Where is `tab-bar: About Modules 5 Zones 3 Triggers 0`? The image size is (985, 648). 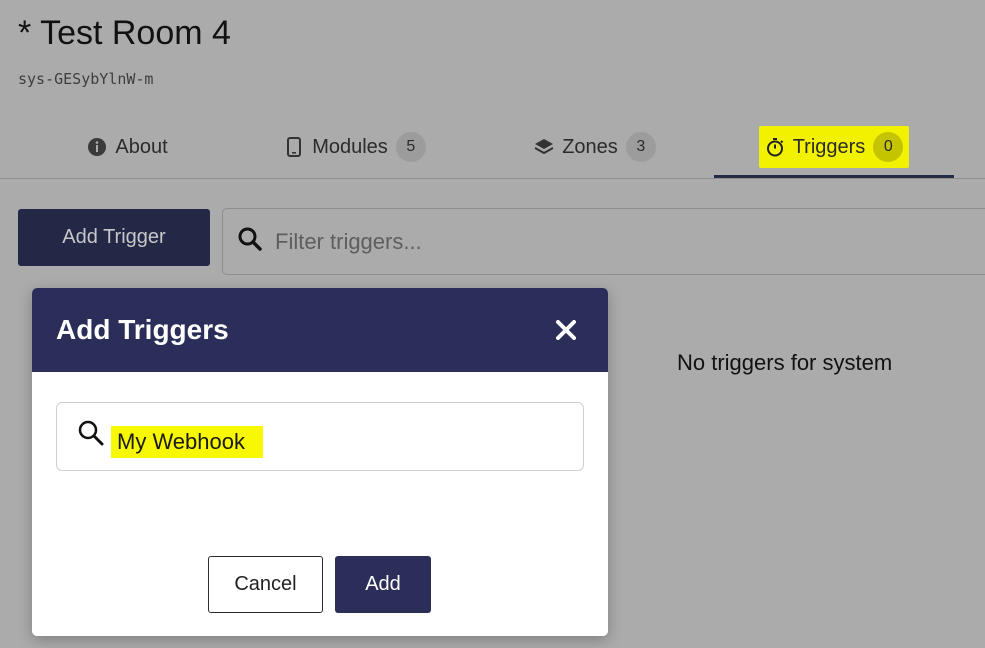 tab-bar: About Modules 5 Zones 3 Triggers 0 is located at coordinates (492, 148).